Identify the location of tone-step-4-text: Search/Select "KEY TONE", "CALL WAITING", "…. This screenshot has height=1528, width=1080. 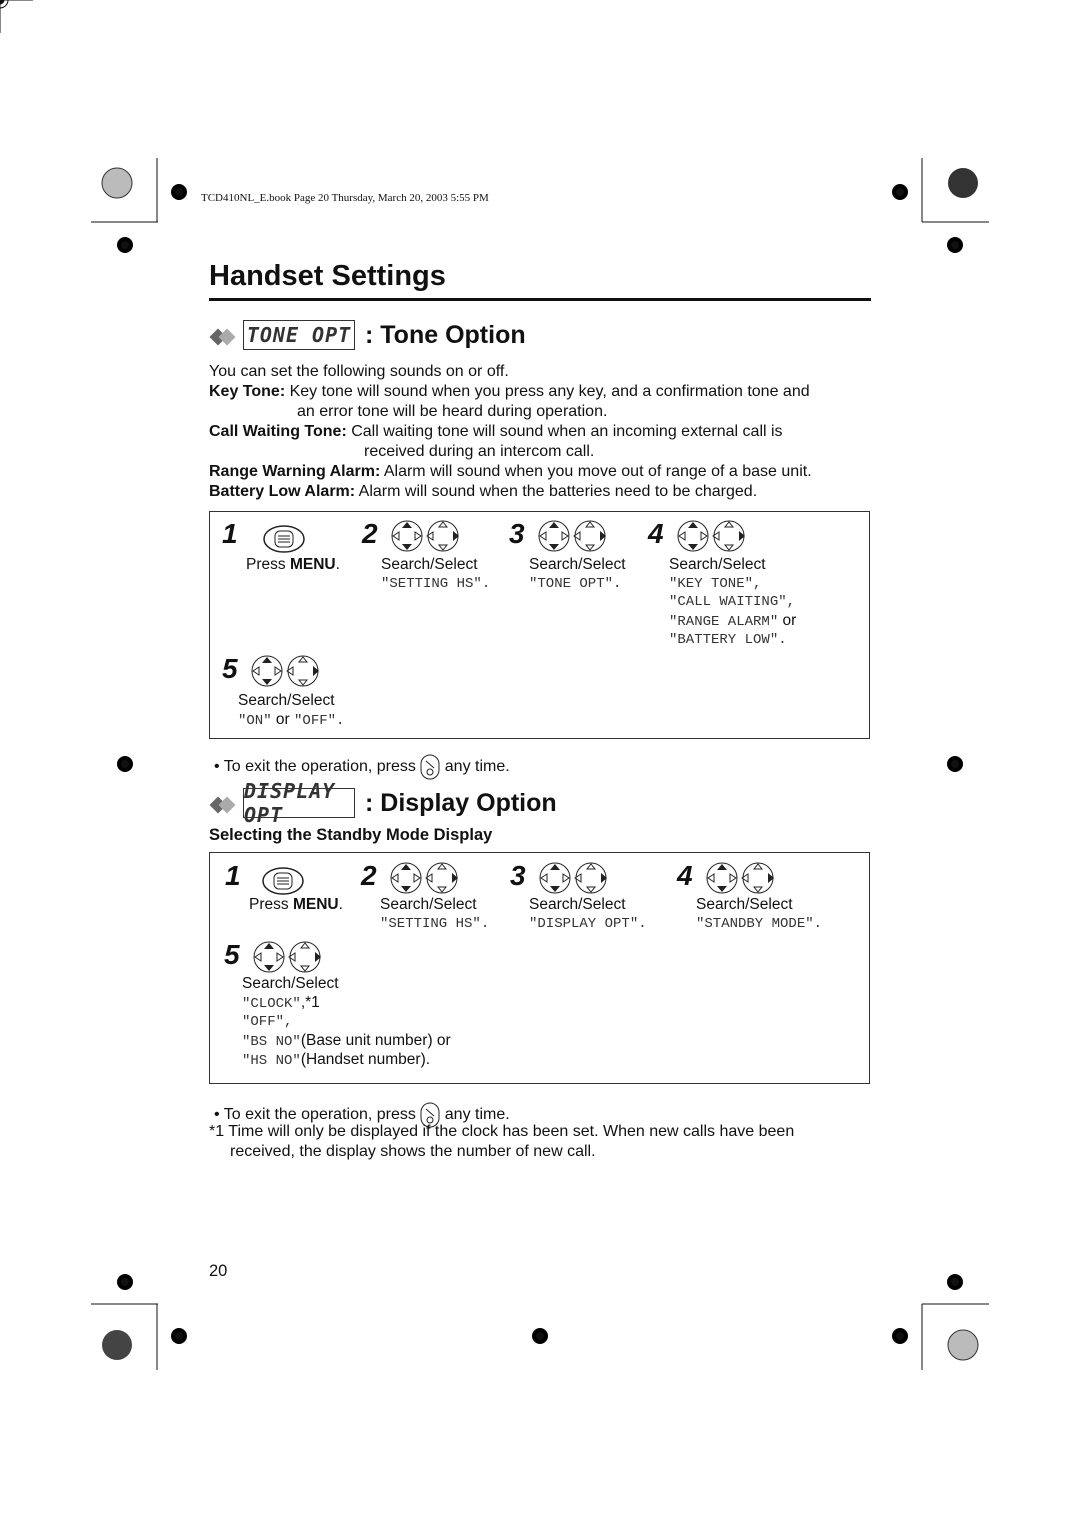
(733, 602).